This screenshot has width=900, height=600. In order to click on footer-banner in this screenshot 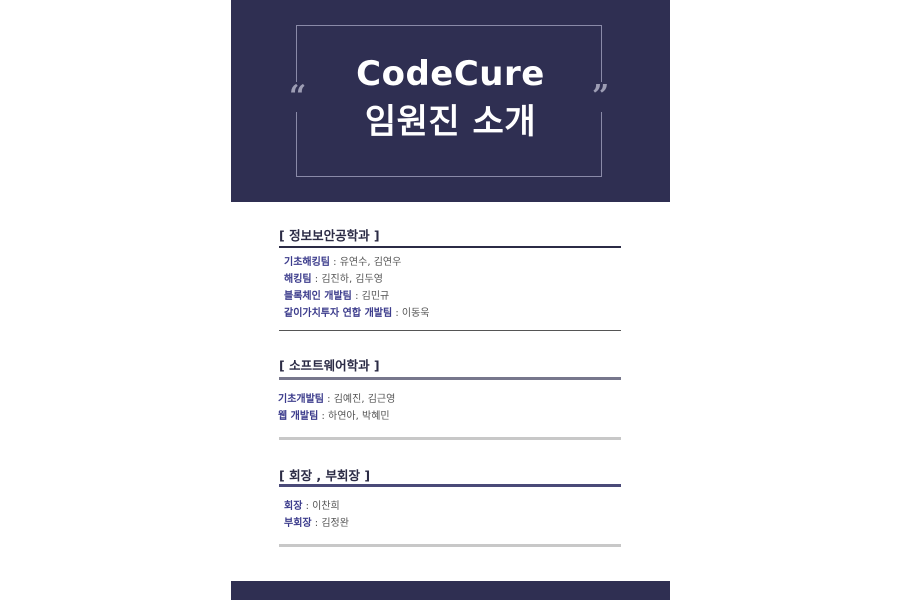, I will do `click(450, 590)`.